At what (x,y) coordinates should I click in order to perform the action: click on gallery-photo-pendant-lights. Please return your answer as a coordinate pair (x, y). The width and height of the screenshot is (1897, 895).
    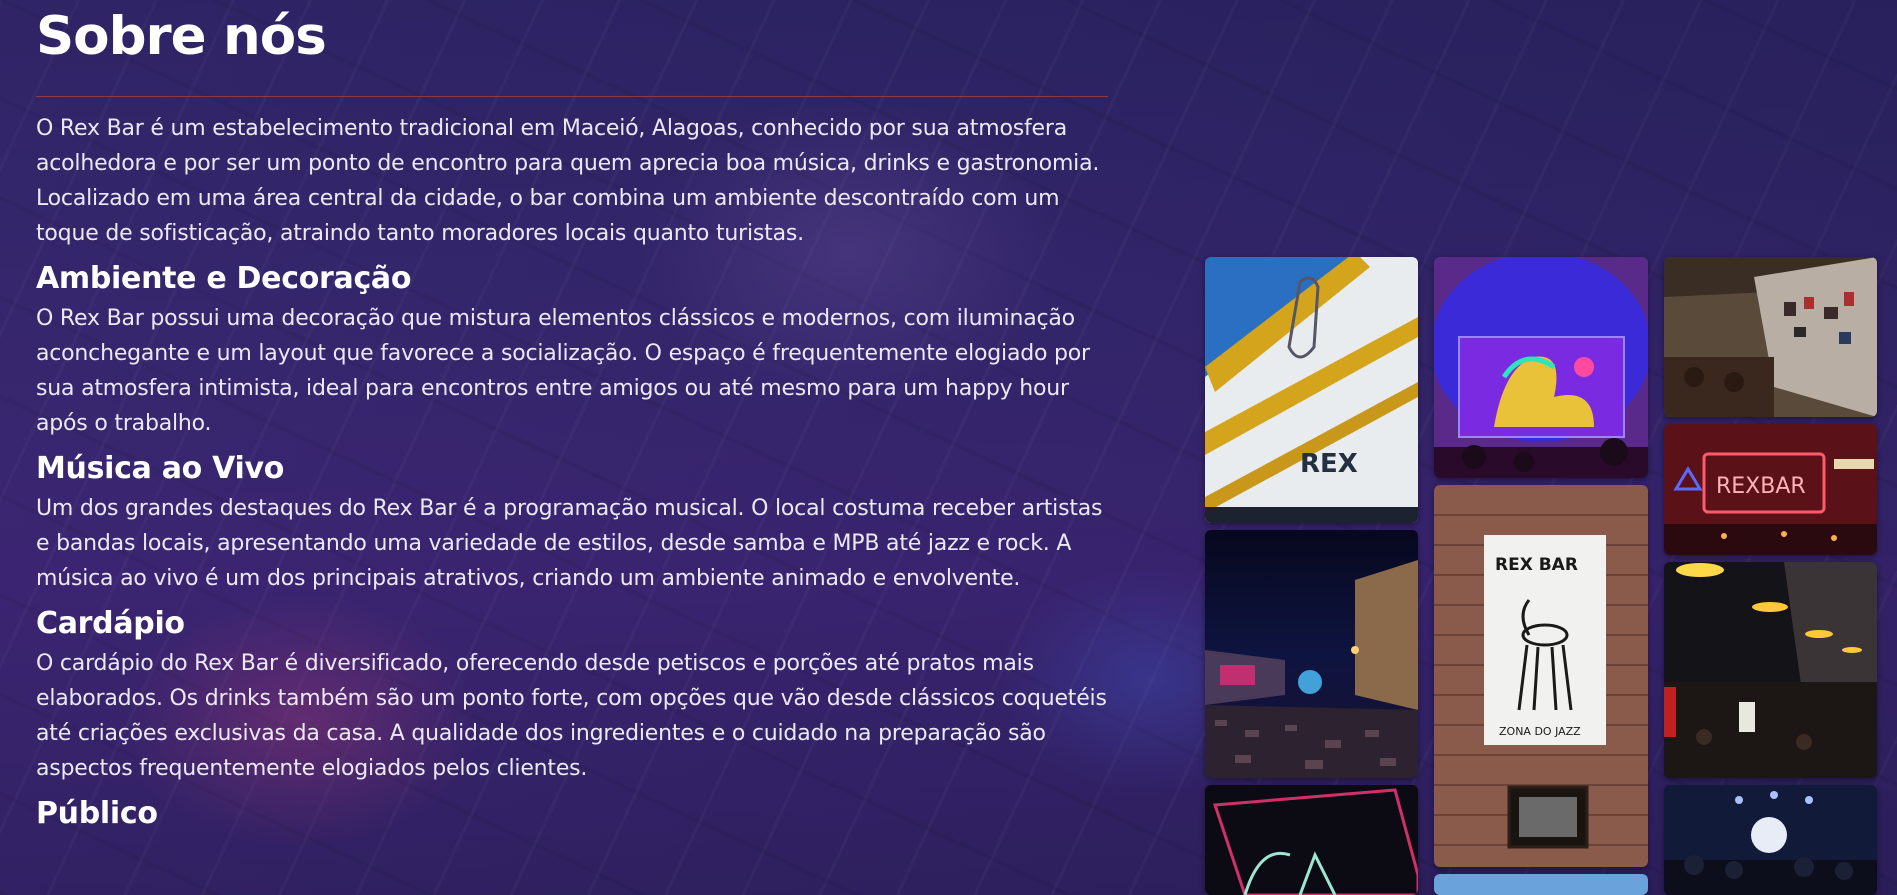
    Looking at the image, I should click on (1770, 670).